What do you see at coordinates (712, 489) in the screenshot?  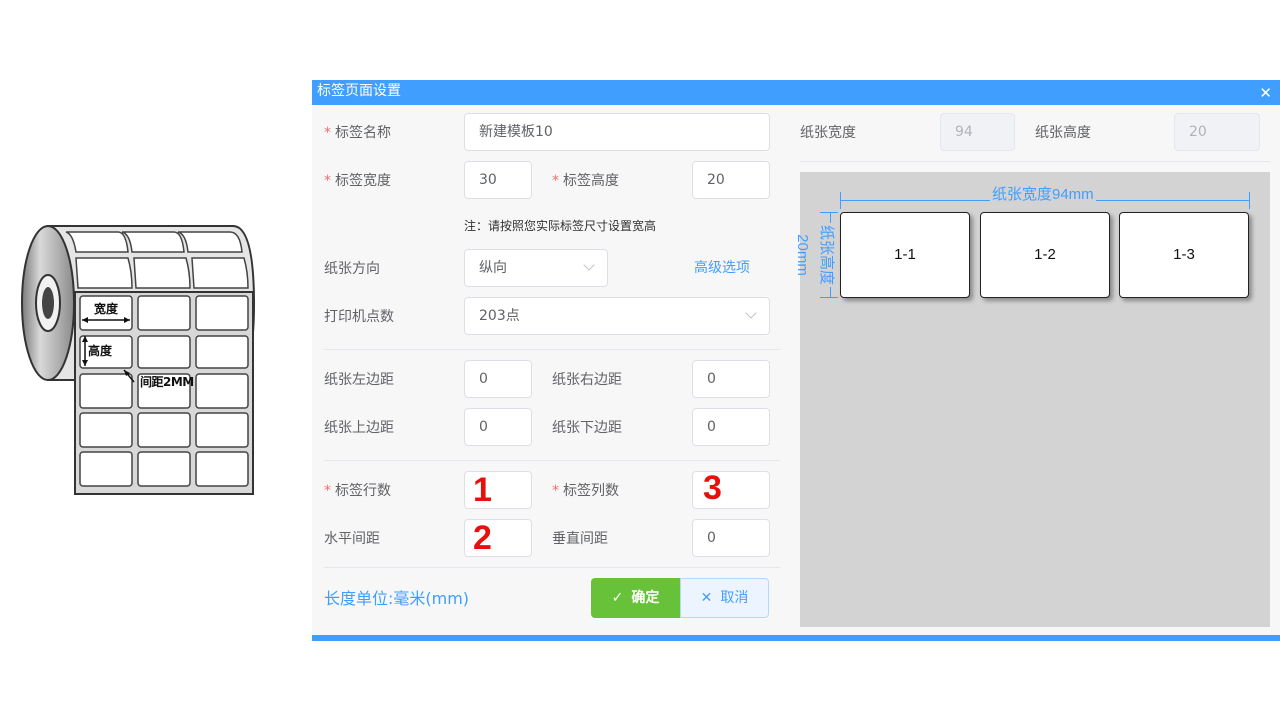 I see `label-cols-value: 3` at bounding box center [712, 489].